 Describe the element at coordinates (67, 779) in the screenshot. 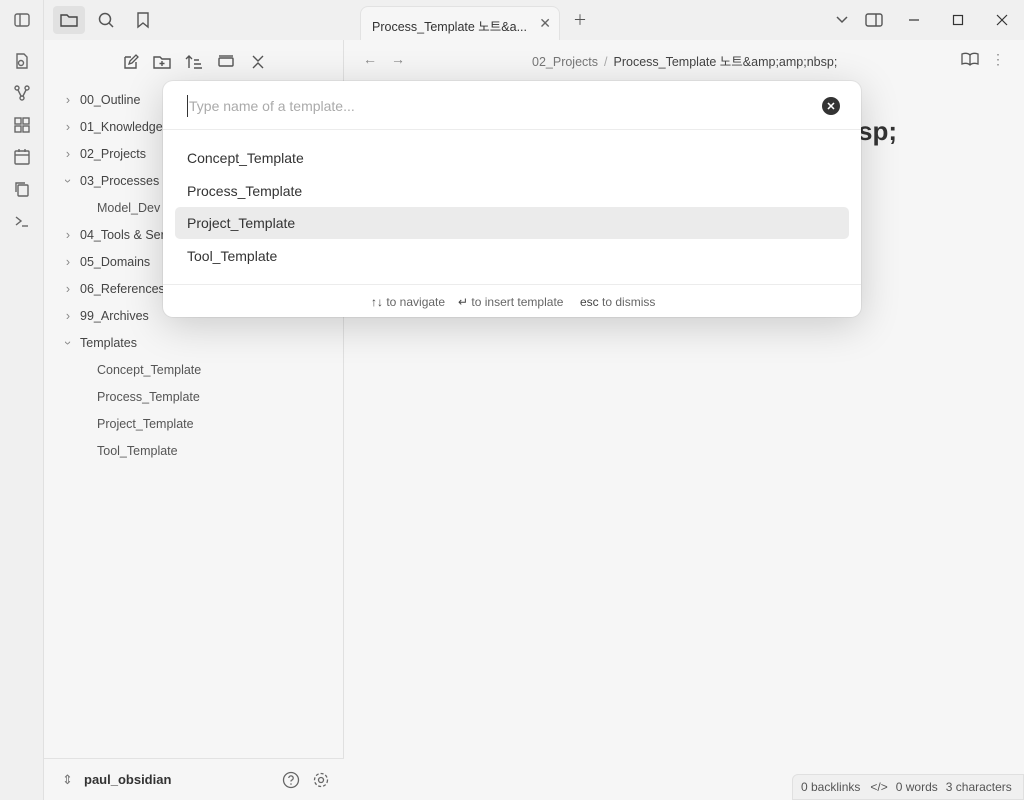

I see `chevron-updown-icon: ⇕` at that location.